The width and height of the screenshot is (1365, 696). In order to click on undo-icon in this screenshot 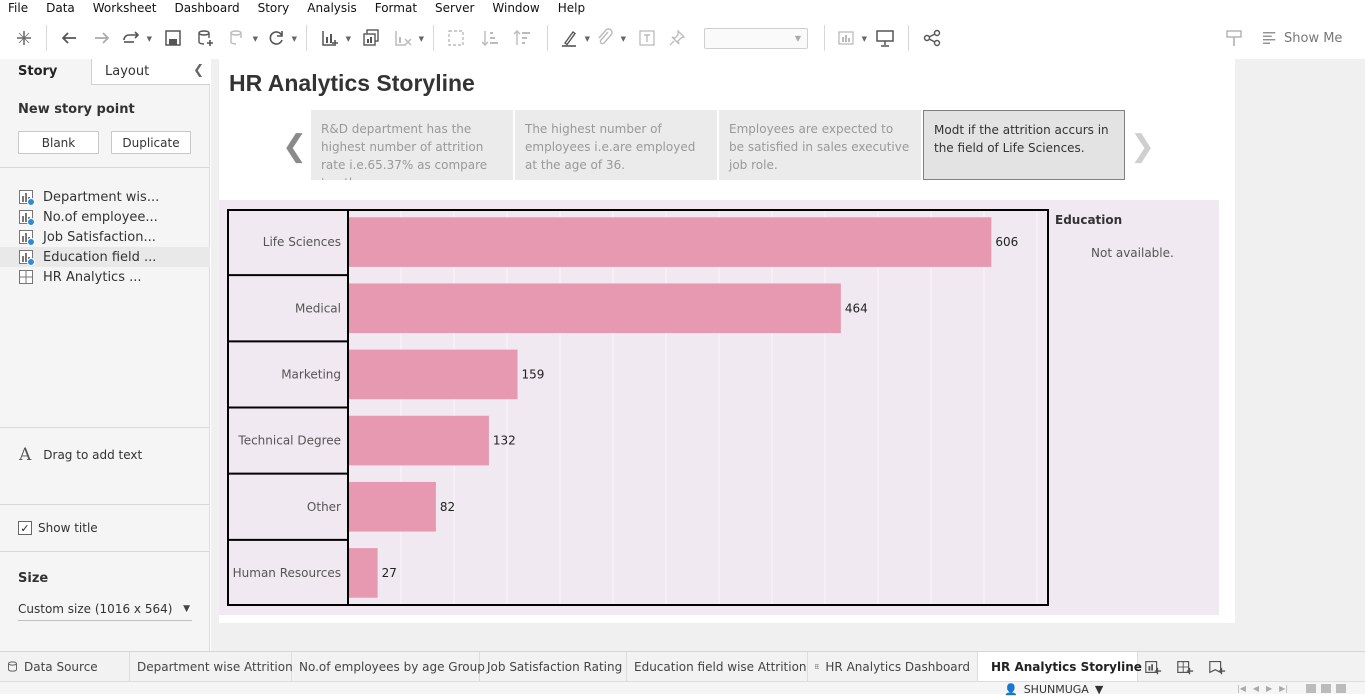, I will do `click(70, 38)`.